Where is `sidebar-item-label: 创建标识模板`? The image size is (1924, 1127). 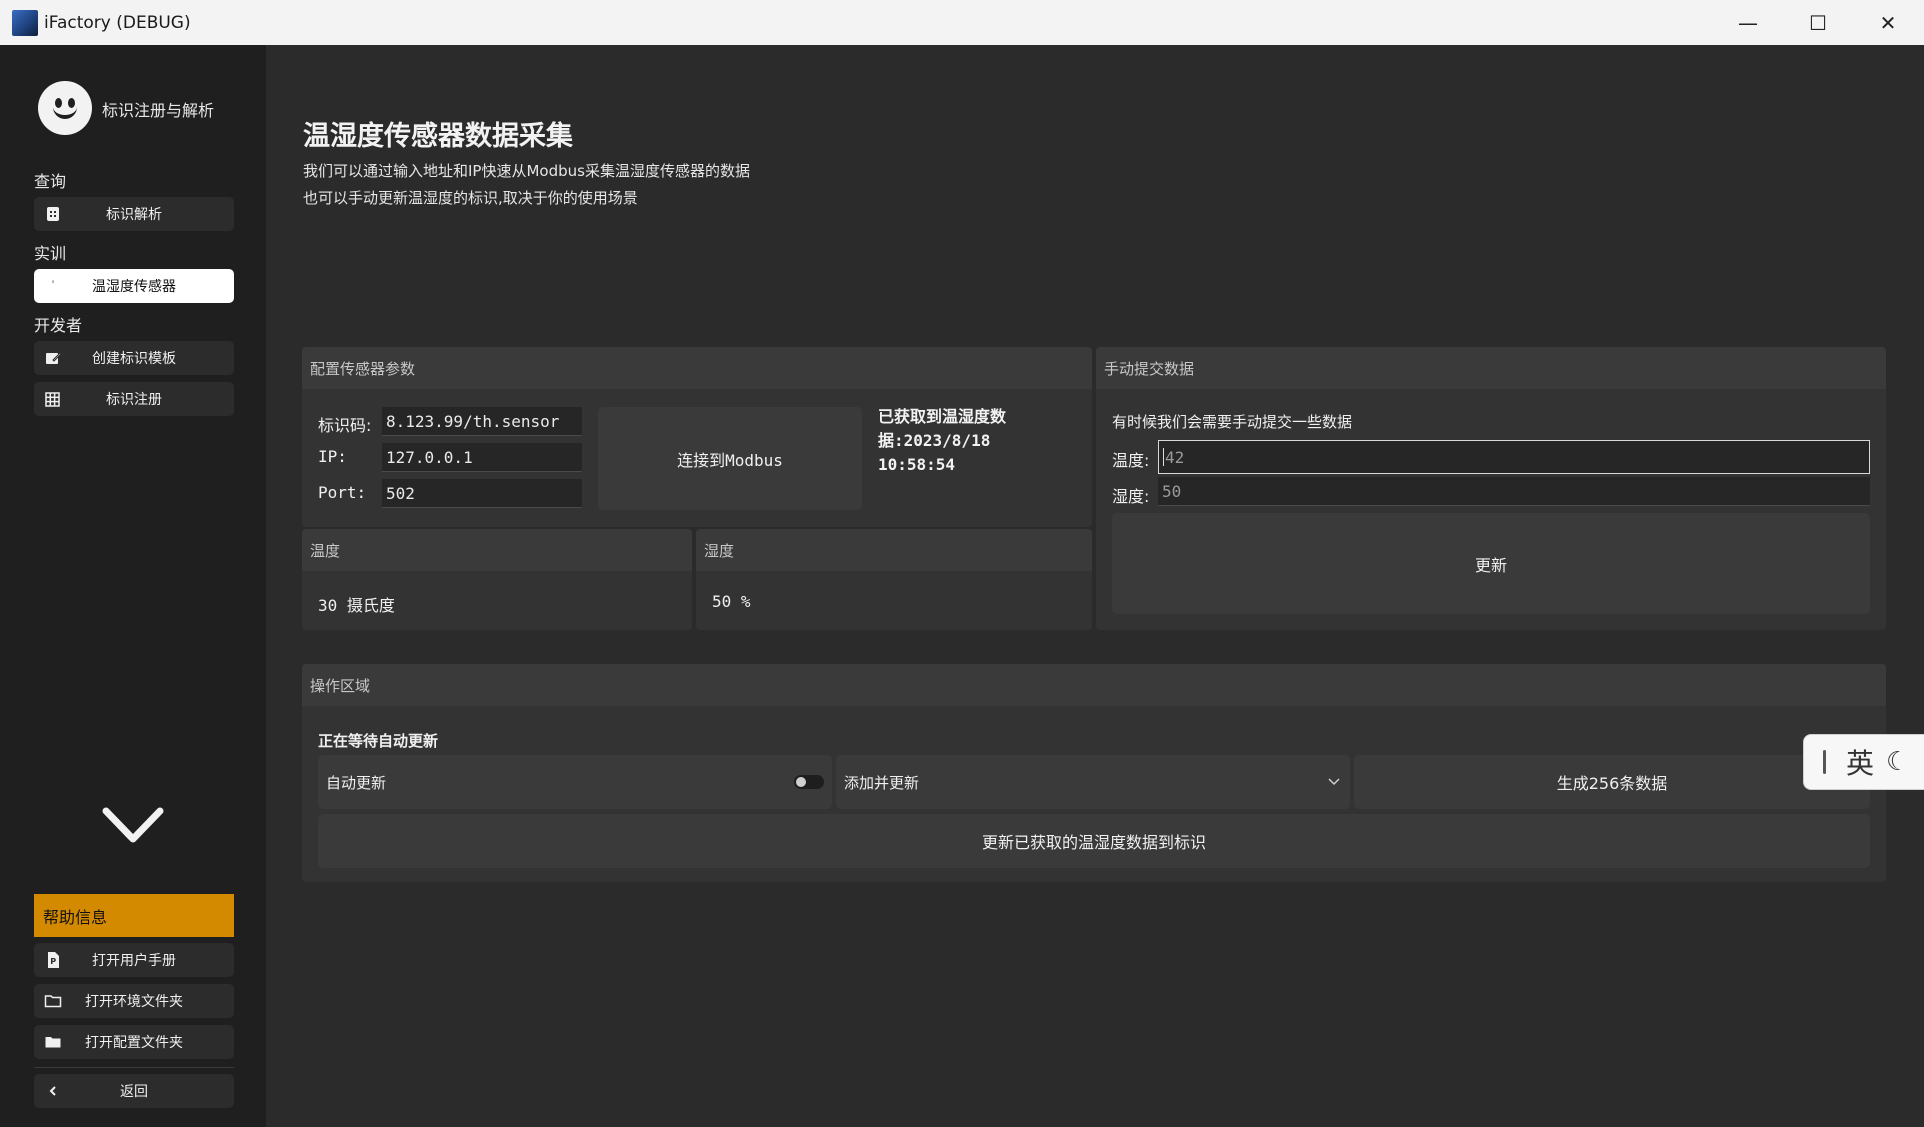
sidebar-item-label: 创建标识模板 is located at coordinates (134, 359).